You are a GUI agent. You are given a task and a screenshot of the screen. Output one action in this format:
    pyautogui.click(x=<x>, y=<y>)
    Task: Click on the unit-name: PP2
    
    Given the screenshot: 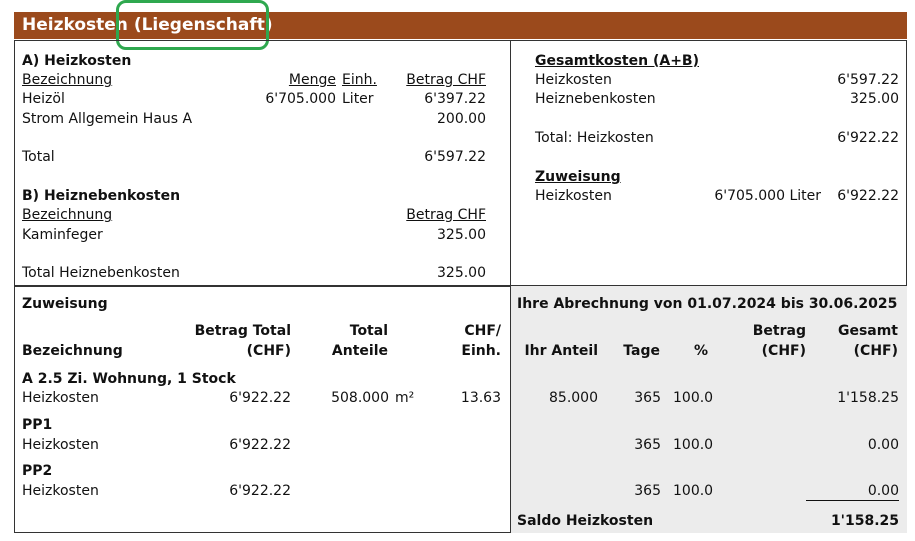 What is the action you would take?
    pyautogui.click(x=37, y=471)
    